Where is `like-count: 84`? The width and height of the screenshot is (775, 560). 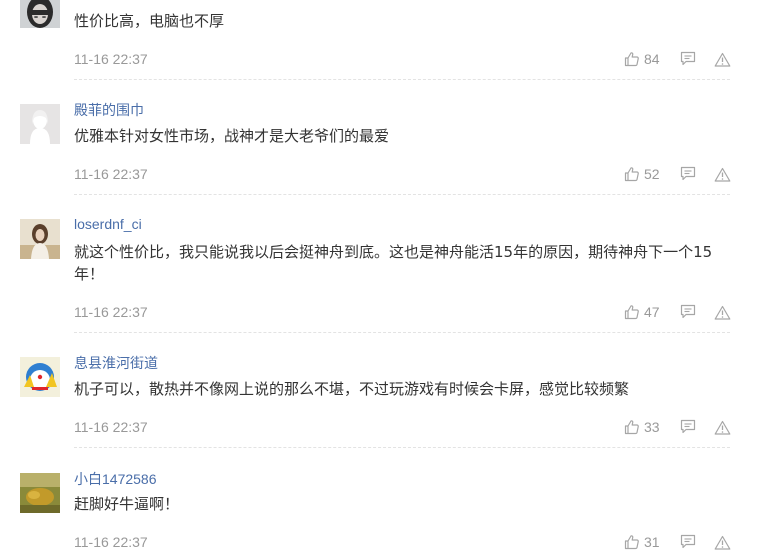
like-count: 84 is located at coordinates (652, 59).